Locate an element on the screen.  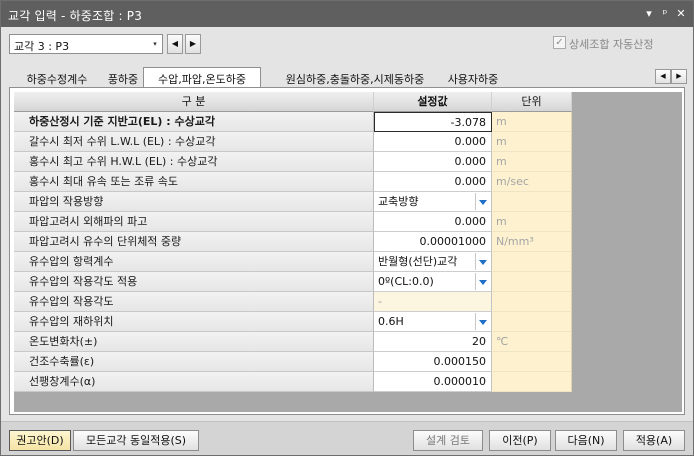
next-pier-button: ▶ is located at coordinates (193, 44).